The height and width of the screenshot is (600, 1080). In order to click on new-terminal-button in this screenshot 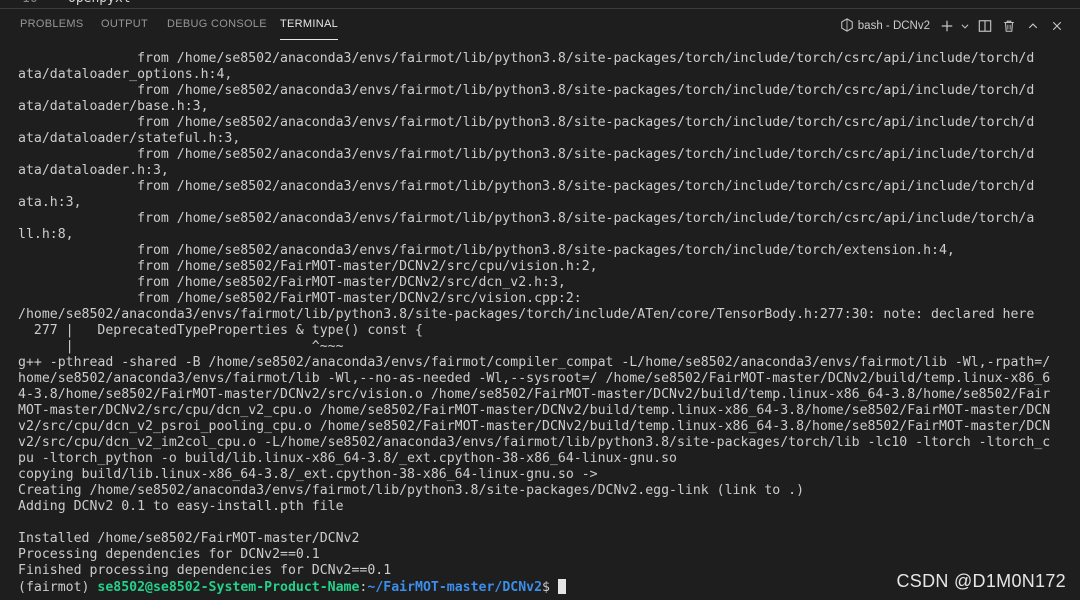, I will do `click(947, 26)`.